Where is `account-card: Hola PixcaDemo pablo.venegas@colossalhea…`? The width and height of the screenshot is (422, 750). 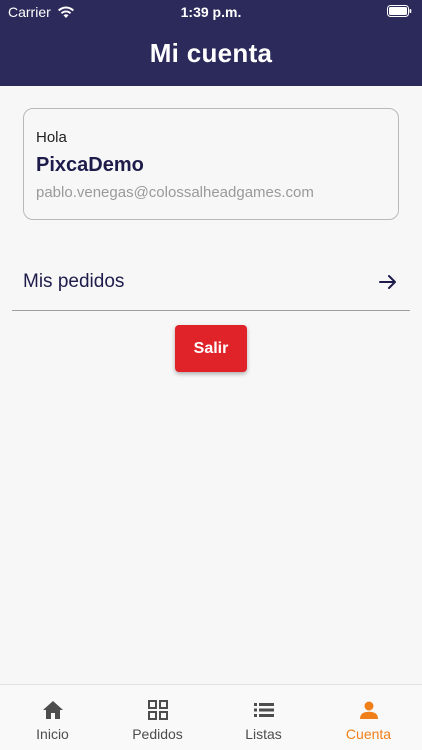
account-card: Hola PixcaDemo pablo.venegas@colossalhea… is located at coordinates (211, 164).